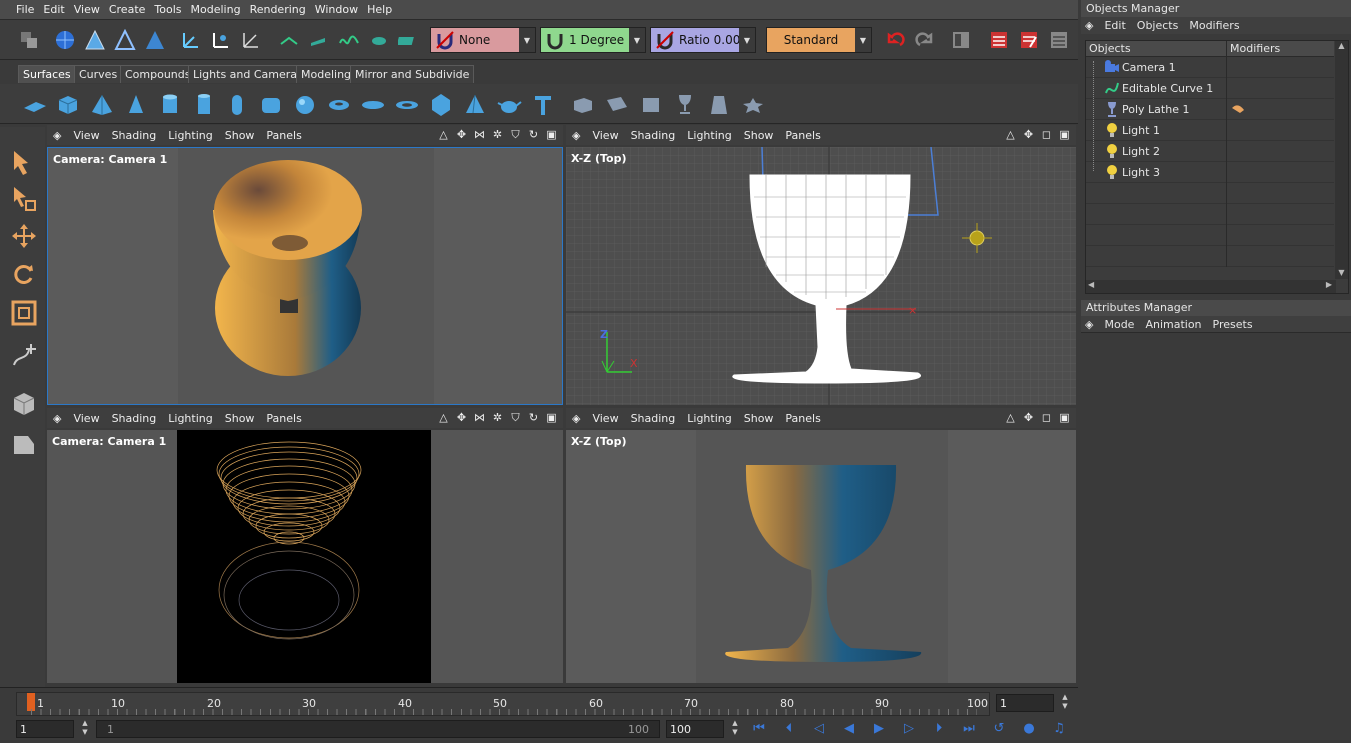 Image resolution: width=1351 pixels, height=743 pixels. Describe the element at coordinates (98, 74) in the screenshot. I see `tab-curves: Curves` at that location.